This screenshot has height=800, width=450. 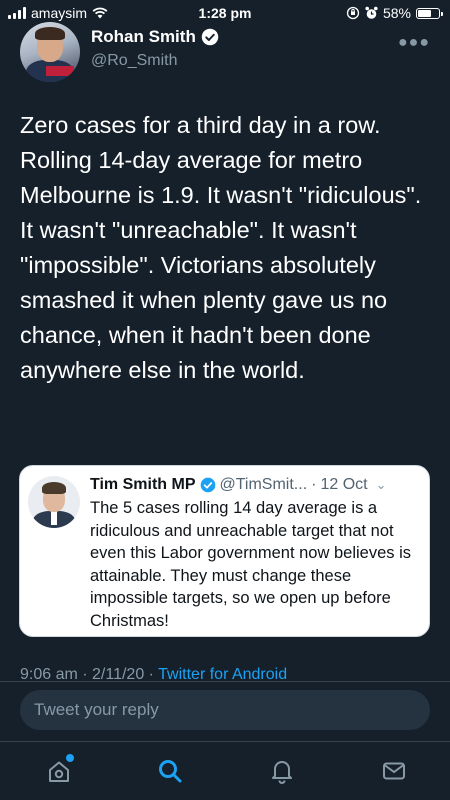 What do you see at coordinates (54, 502) in the screenshot?
I see `quoted-author-avatar` at bounding box center [54, 502].